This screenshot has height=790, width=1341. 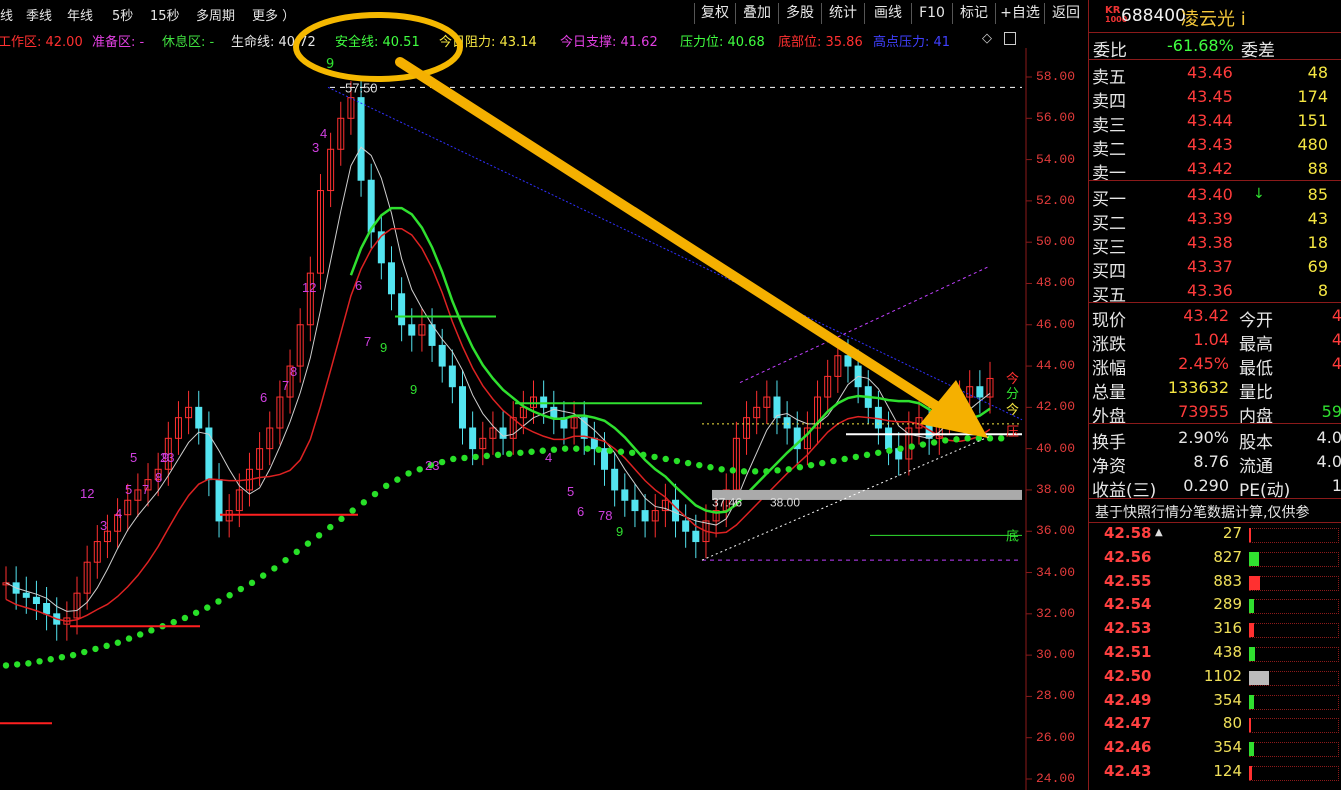 I want to click on tick-price: 42.51, so click(x=1128, y=652).